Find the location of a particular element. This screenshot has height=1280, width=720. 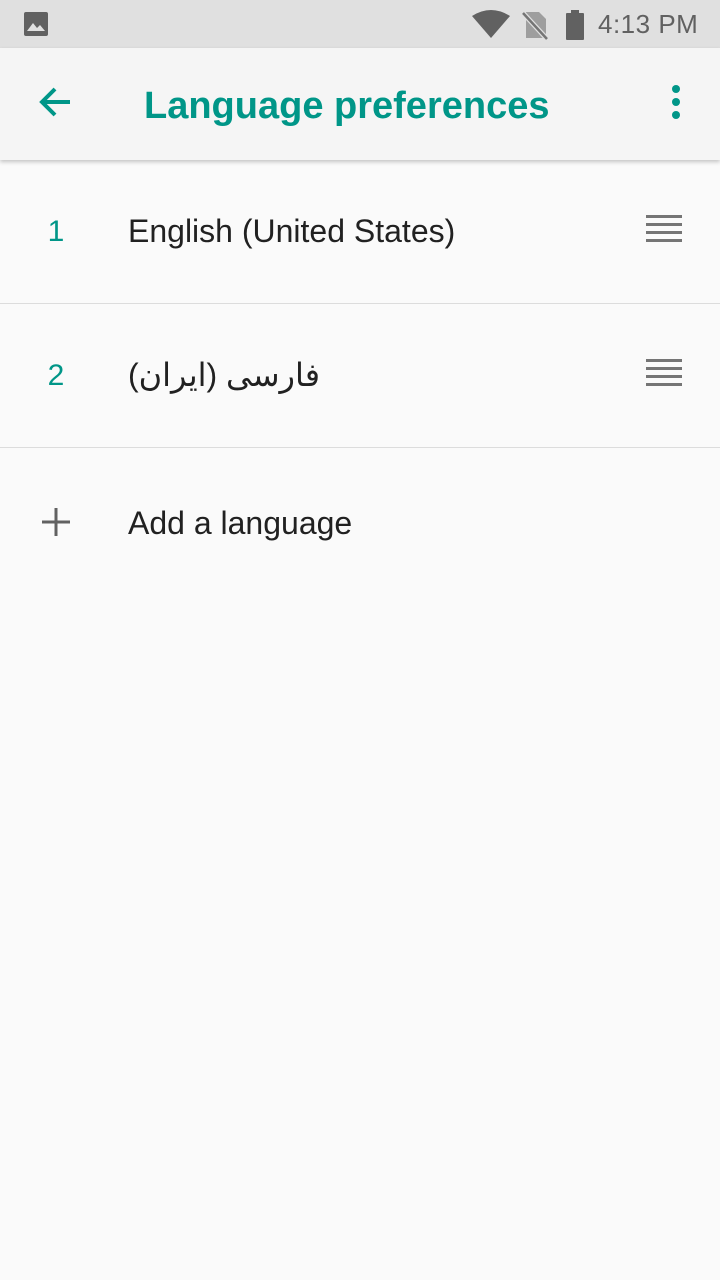

wifi-icon is located at coordinates (491, 26).